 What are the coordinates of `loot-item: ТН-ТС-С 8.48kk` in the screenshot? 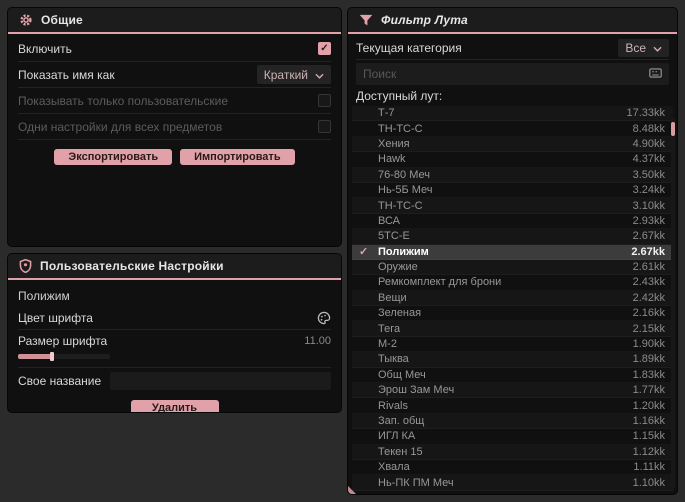 It's located at (512, 128).